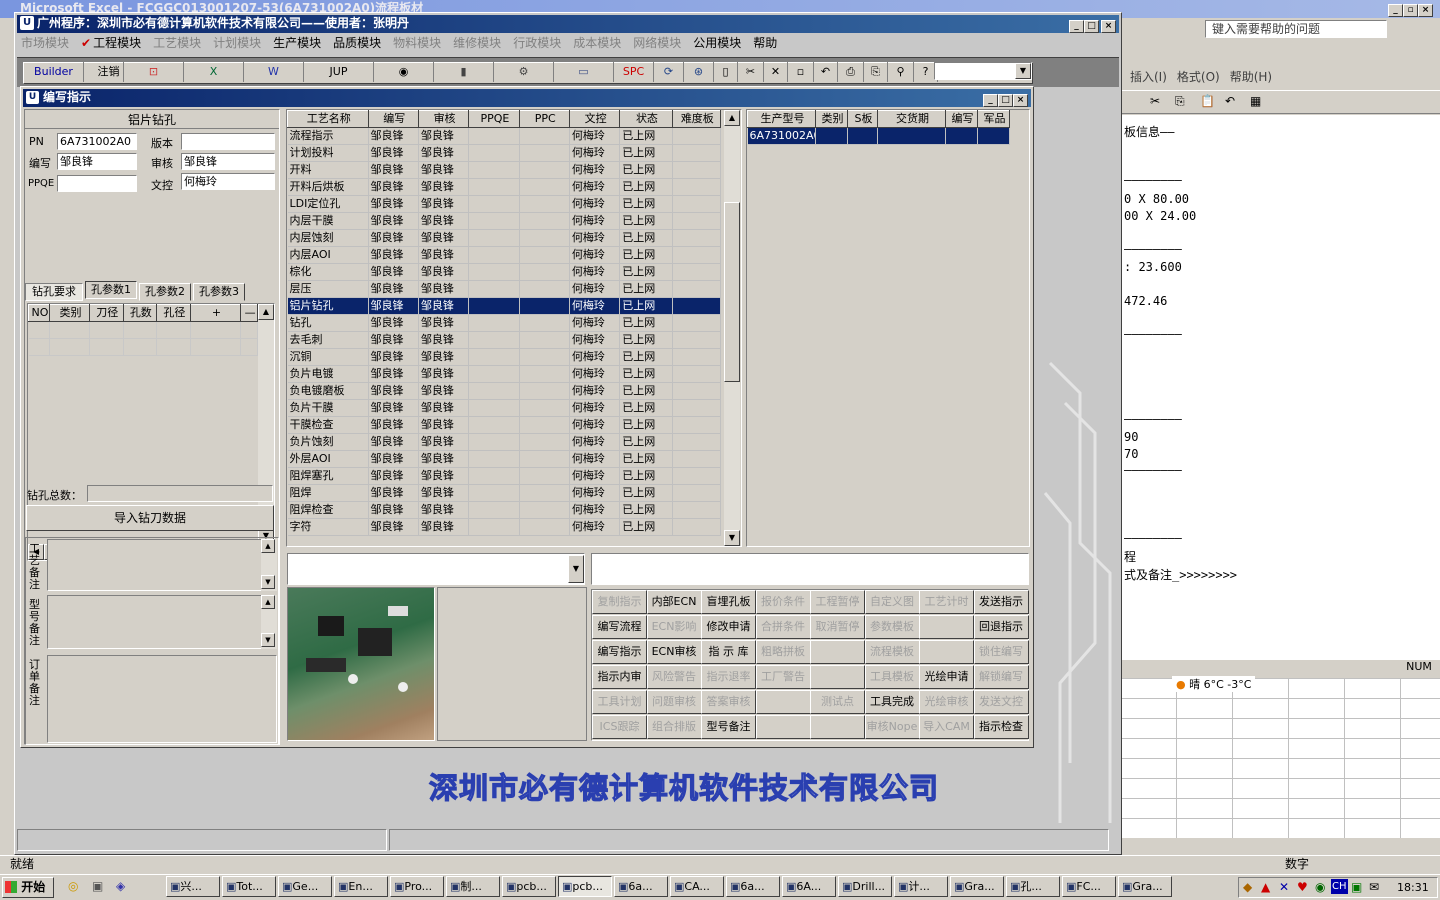 Image resolution: width=1440 pixels, height=900 pixels. What do you see at coordinates (54, 72) in the screenshot?
I see `toolbar-button-0: Builder` at bounding box center [54, 72].